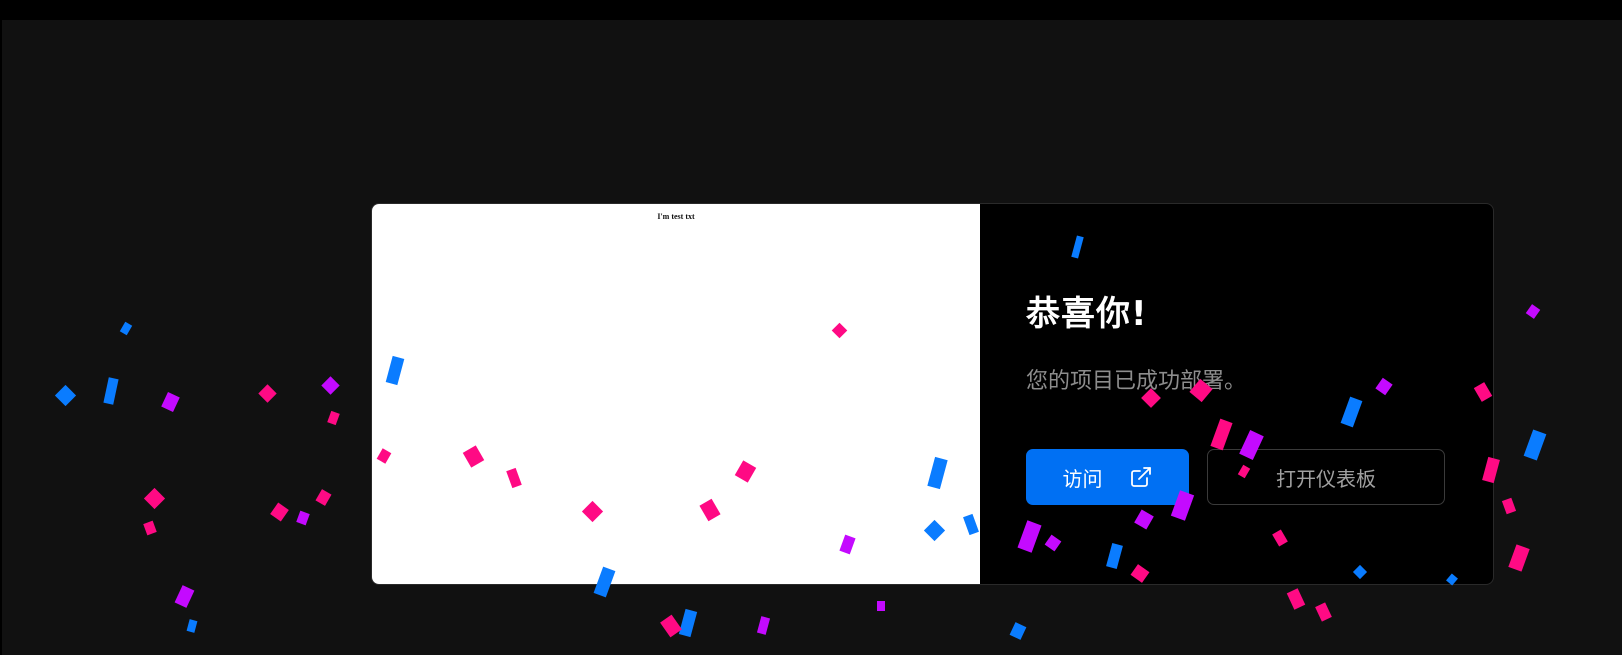 Image resolution: width=1622 pixels, height=655 pixels. What do you see at coordinates (1087, 314) in the screenshot?
I see `success-title: 恭喜你!` at bounding box center [1087, 314].